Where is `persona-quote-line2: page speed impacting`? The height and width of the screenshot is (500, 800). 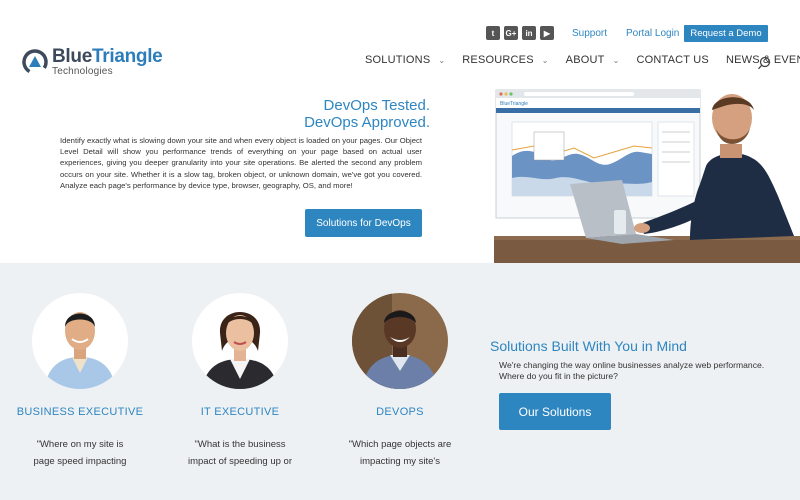
persona-quote-line2: page speed impacting is located at coordinates (80, 461).